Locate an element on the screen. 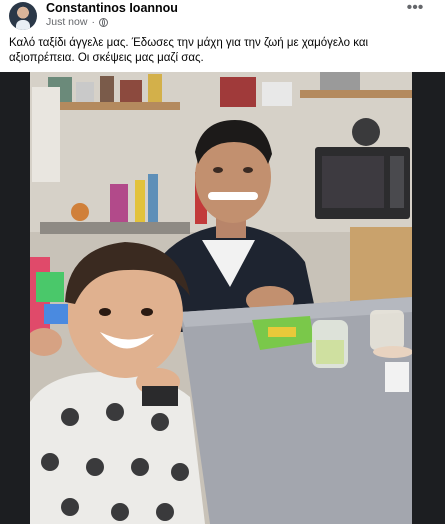 The height and width of the screenshot is (524, 445). globe-icon is located at coordinates (103, 22).